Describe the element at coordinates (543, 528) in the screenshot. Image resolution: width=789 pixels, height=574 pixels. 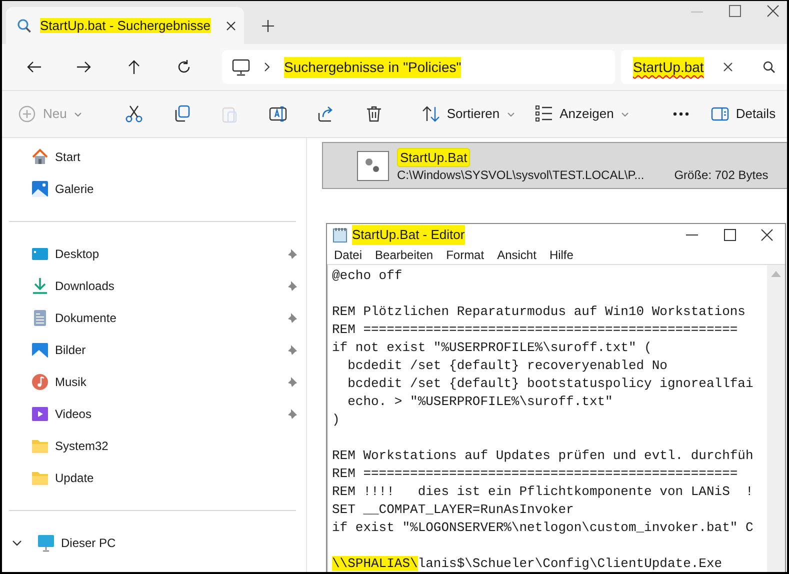
I see `code-line: if exist "%LOGONSERVER%\netlogon\custom_invoker.bat" C` at that location.